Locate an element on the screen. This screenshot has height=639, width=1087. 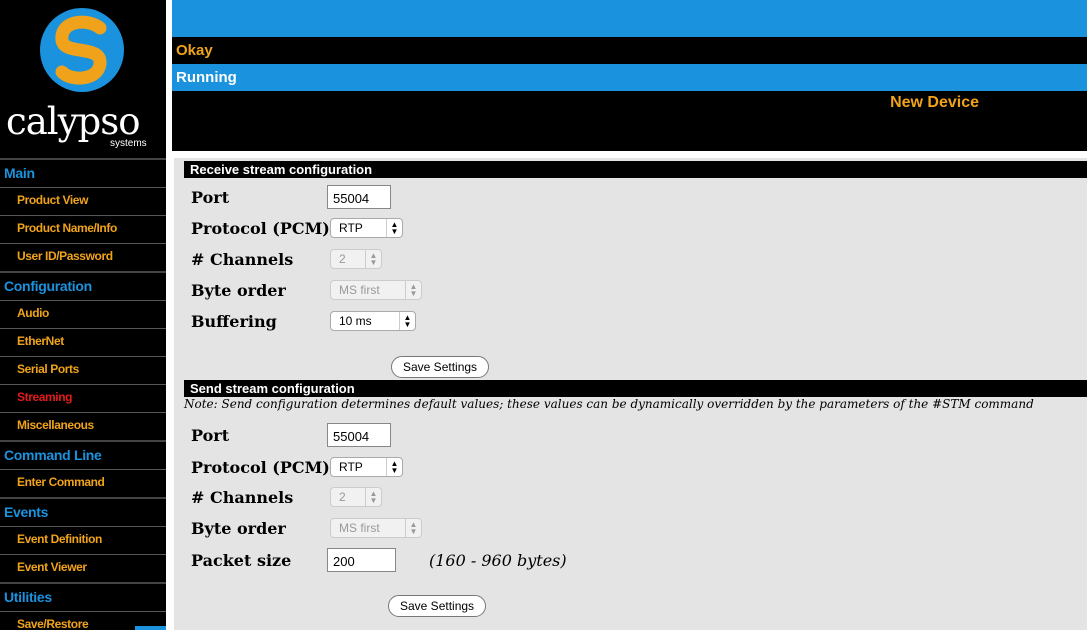
send-protocol-value: RTP is located at coordinates (351, 467).